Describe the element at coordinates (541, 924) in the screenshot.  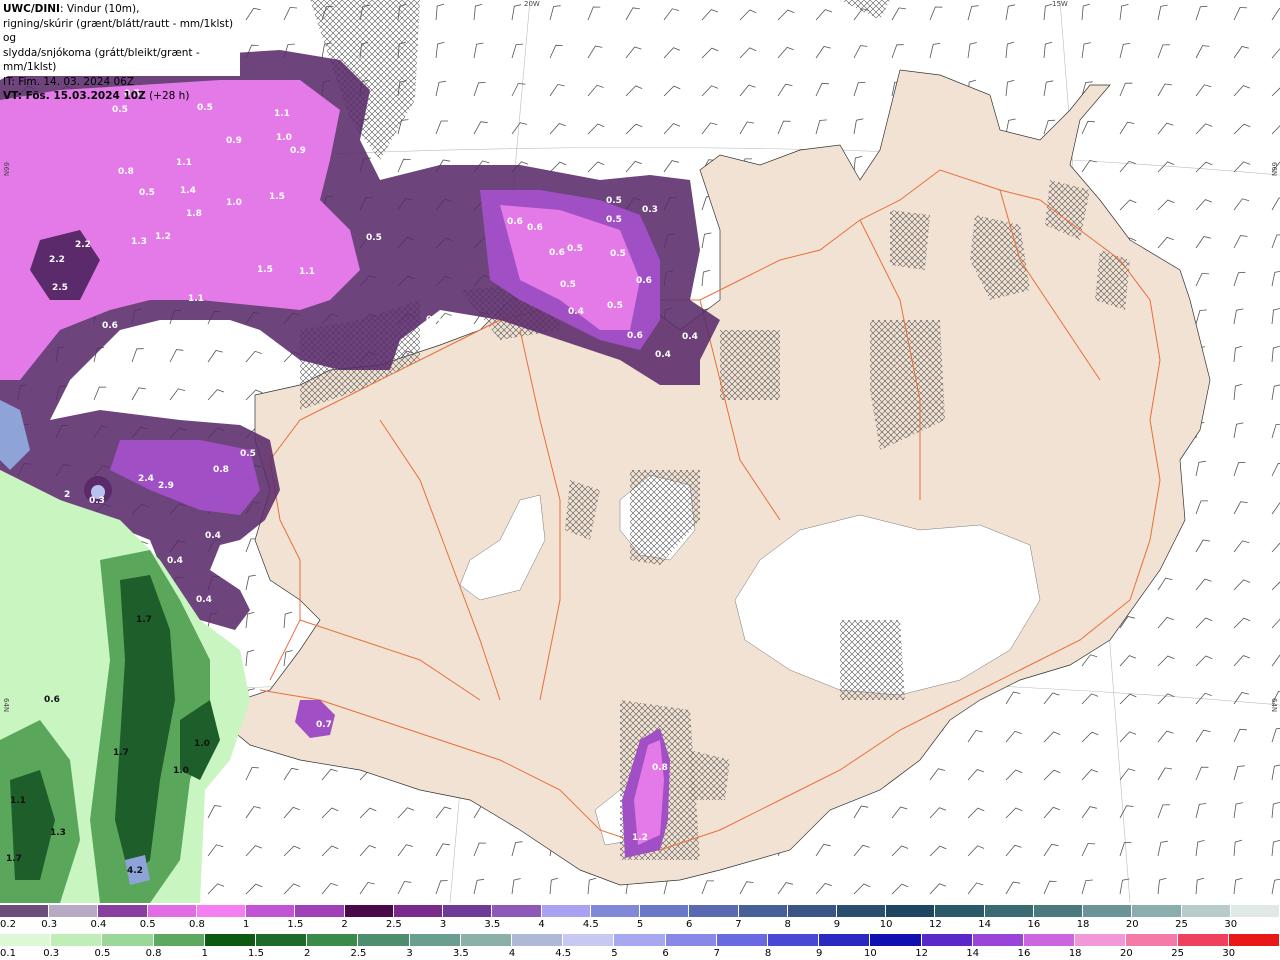
I see `snow-scale-label: 4` at that location.